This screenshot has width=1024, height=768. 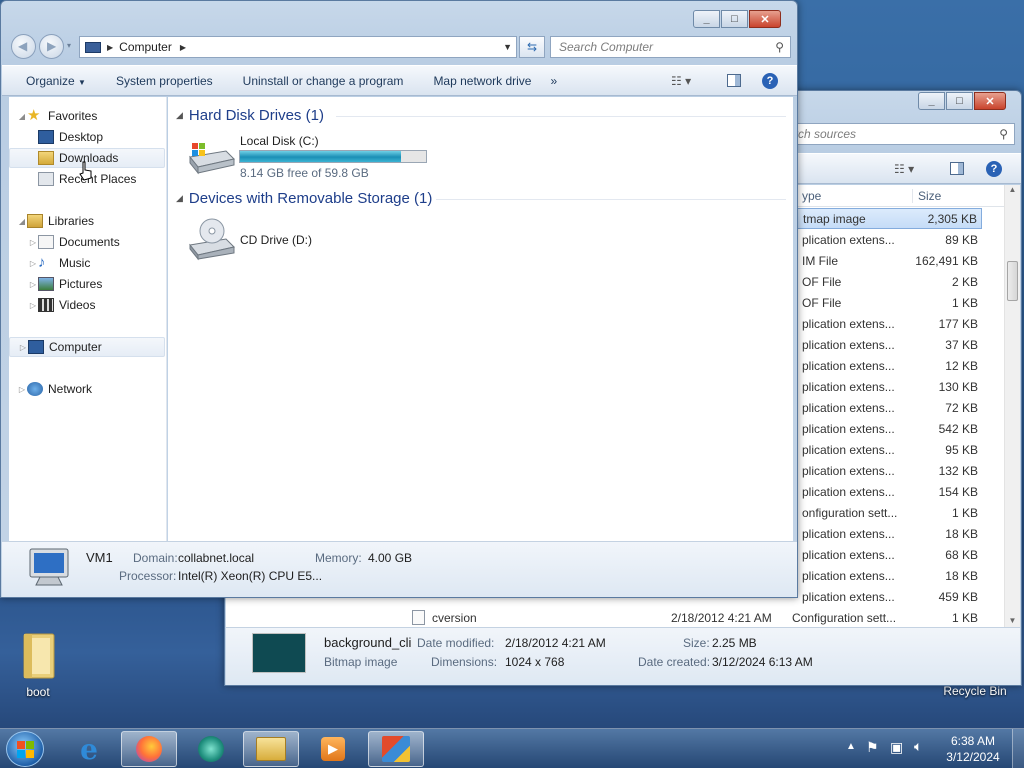 I want to click on nav-network: ▷ Network, so click(x=87, y=389).